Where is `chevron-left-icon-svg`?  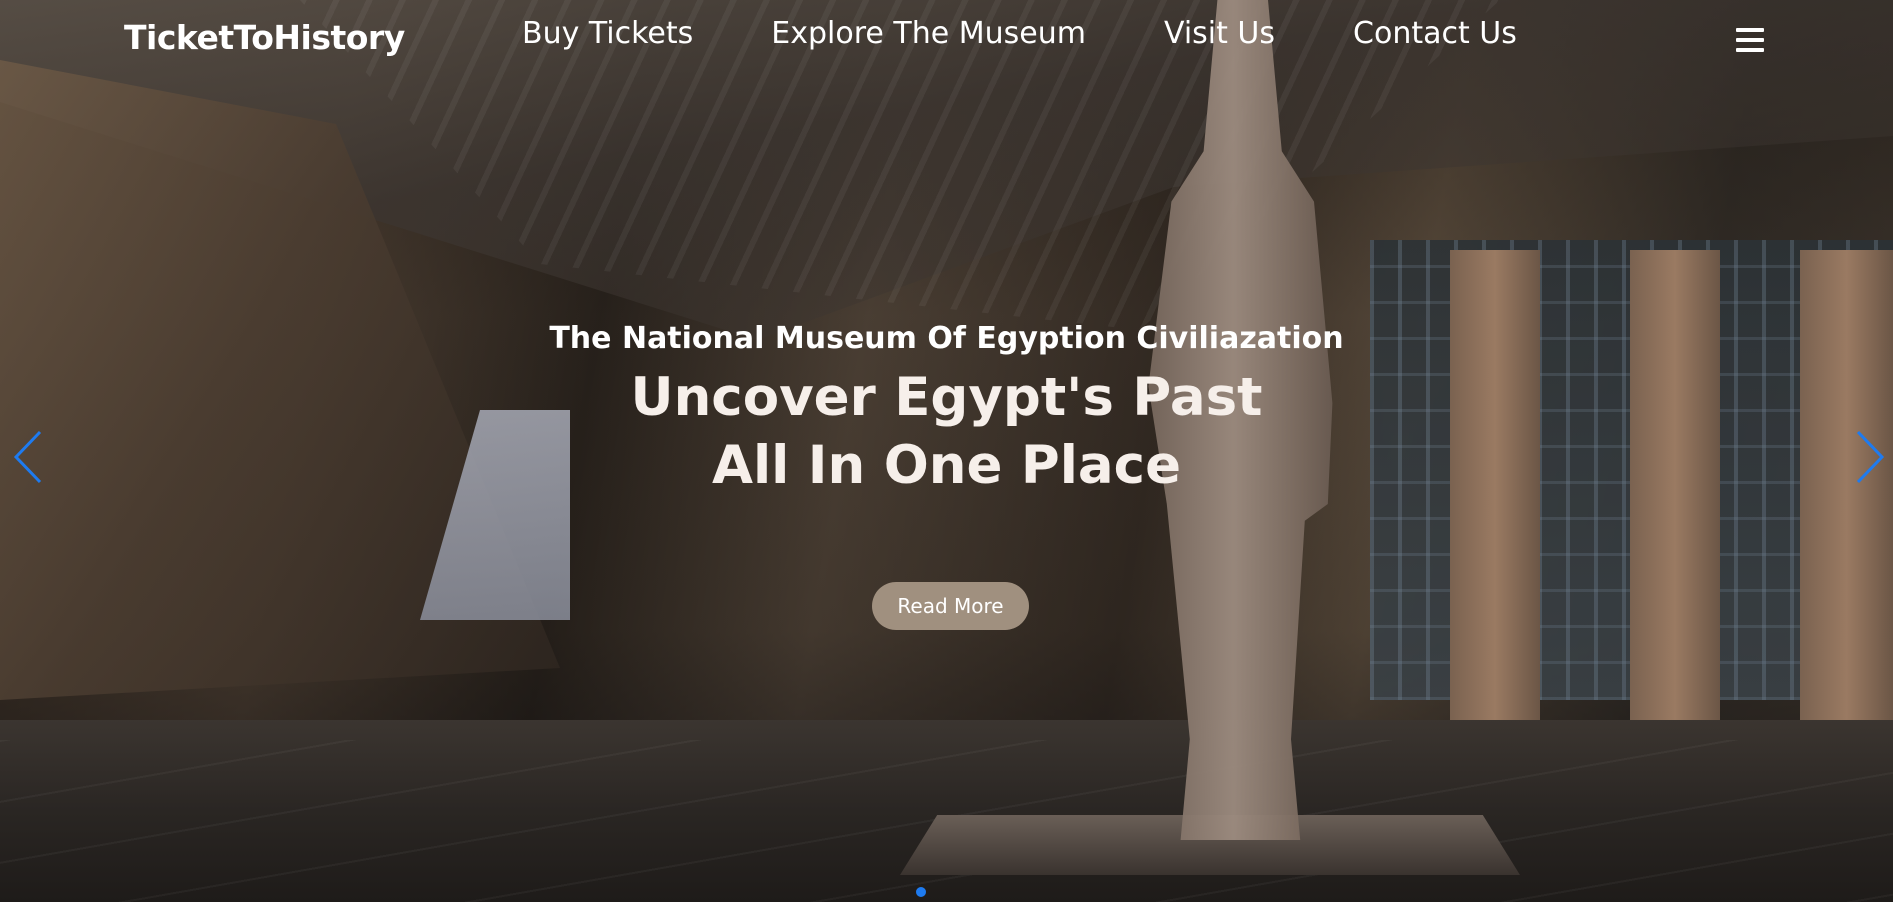 chevron-left-icon-svg is located at coordinates (27, 457).